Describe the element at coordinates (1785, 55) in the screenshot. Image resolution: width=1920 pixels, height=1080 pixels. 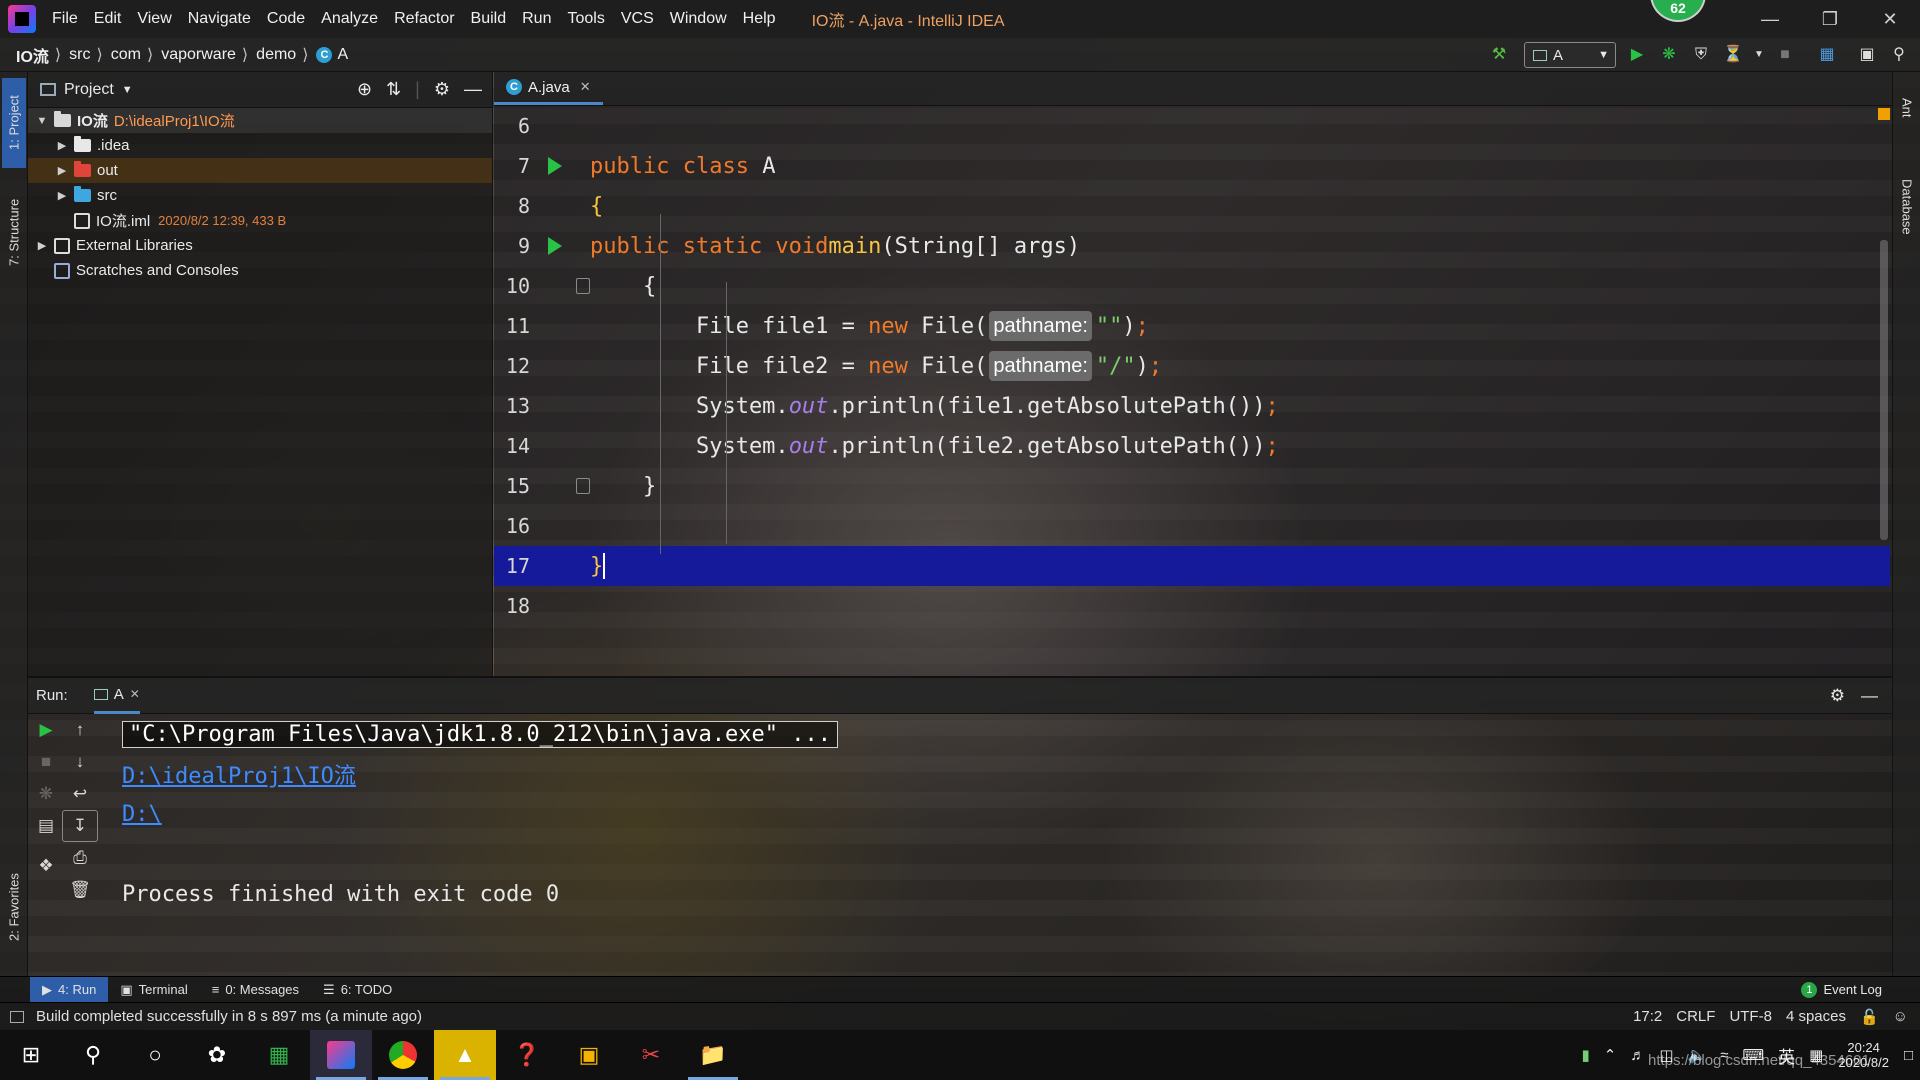
I see `stop-icon: ■` at that location.